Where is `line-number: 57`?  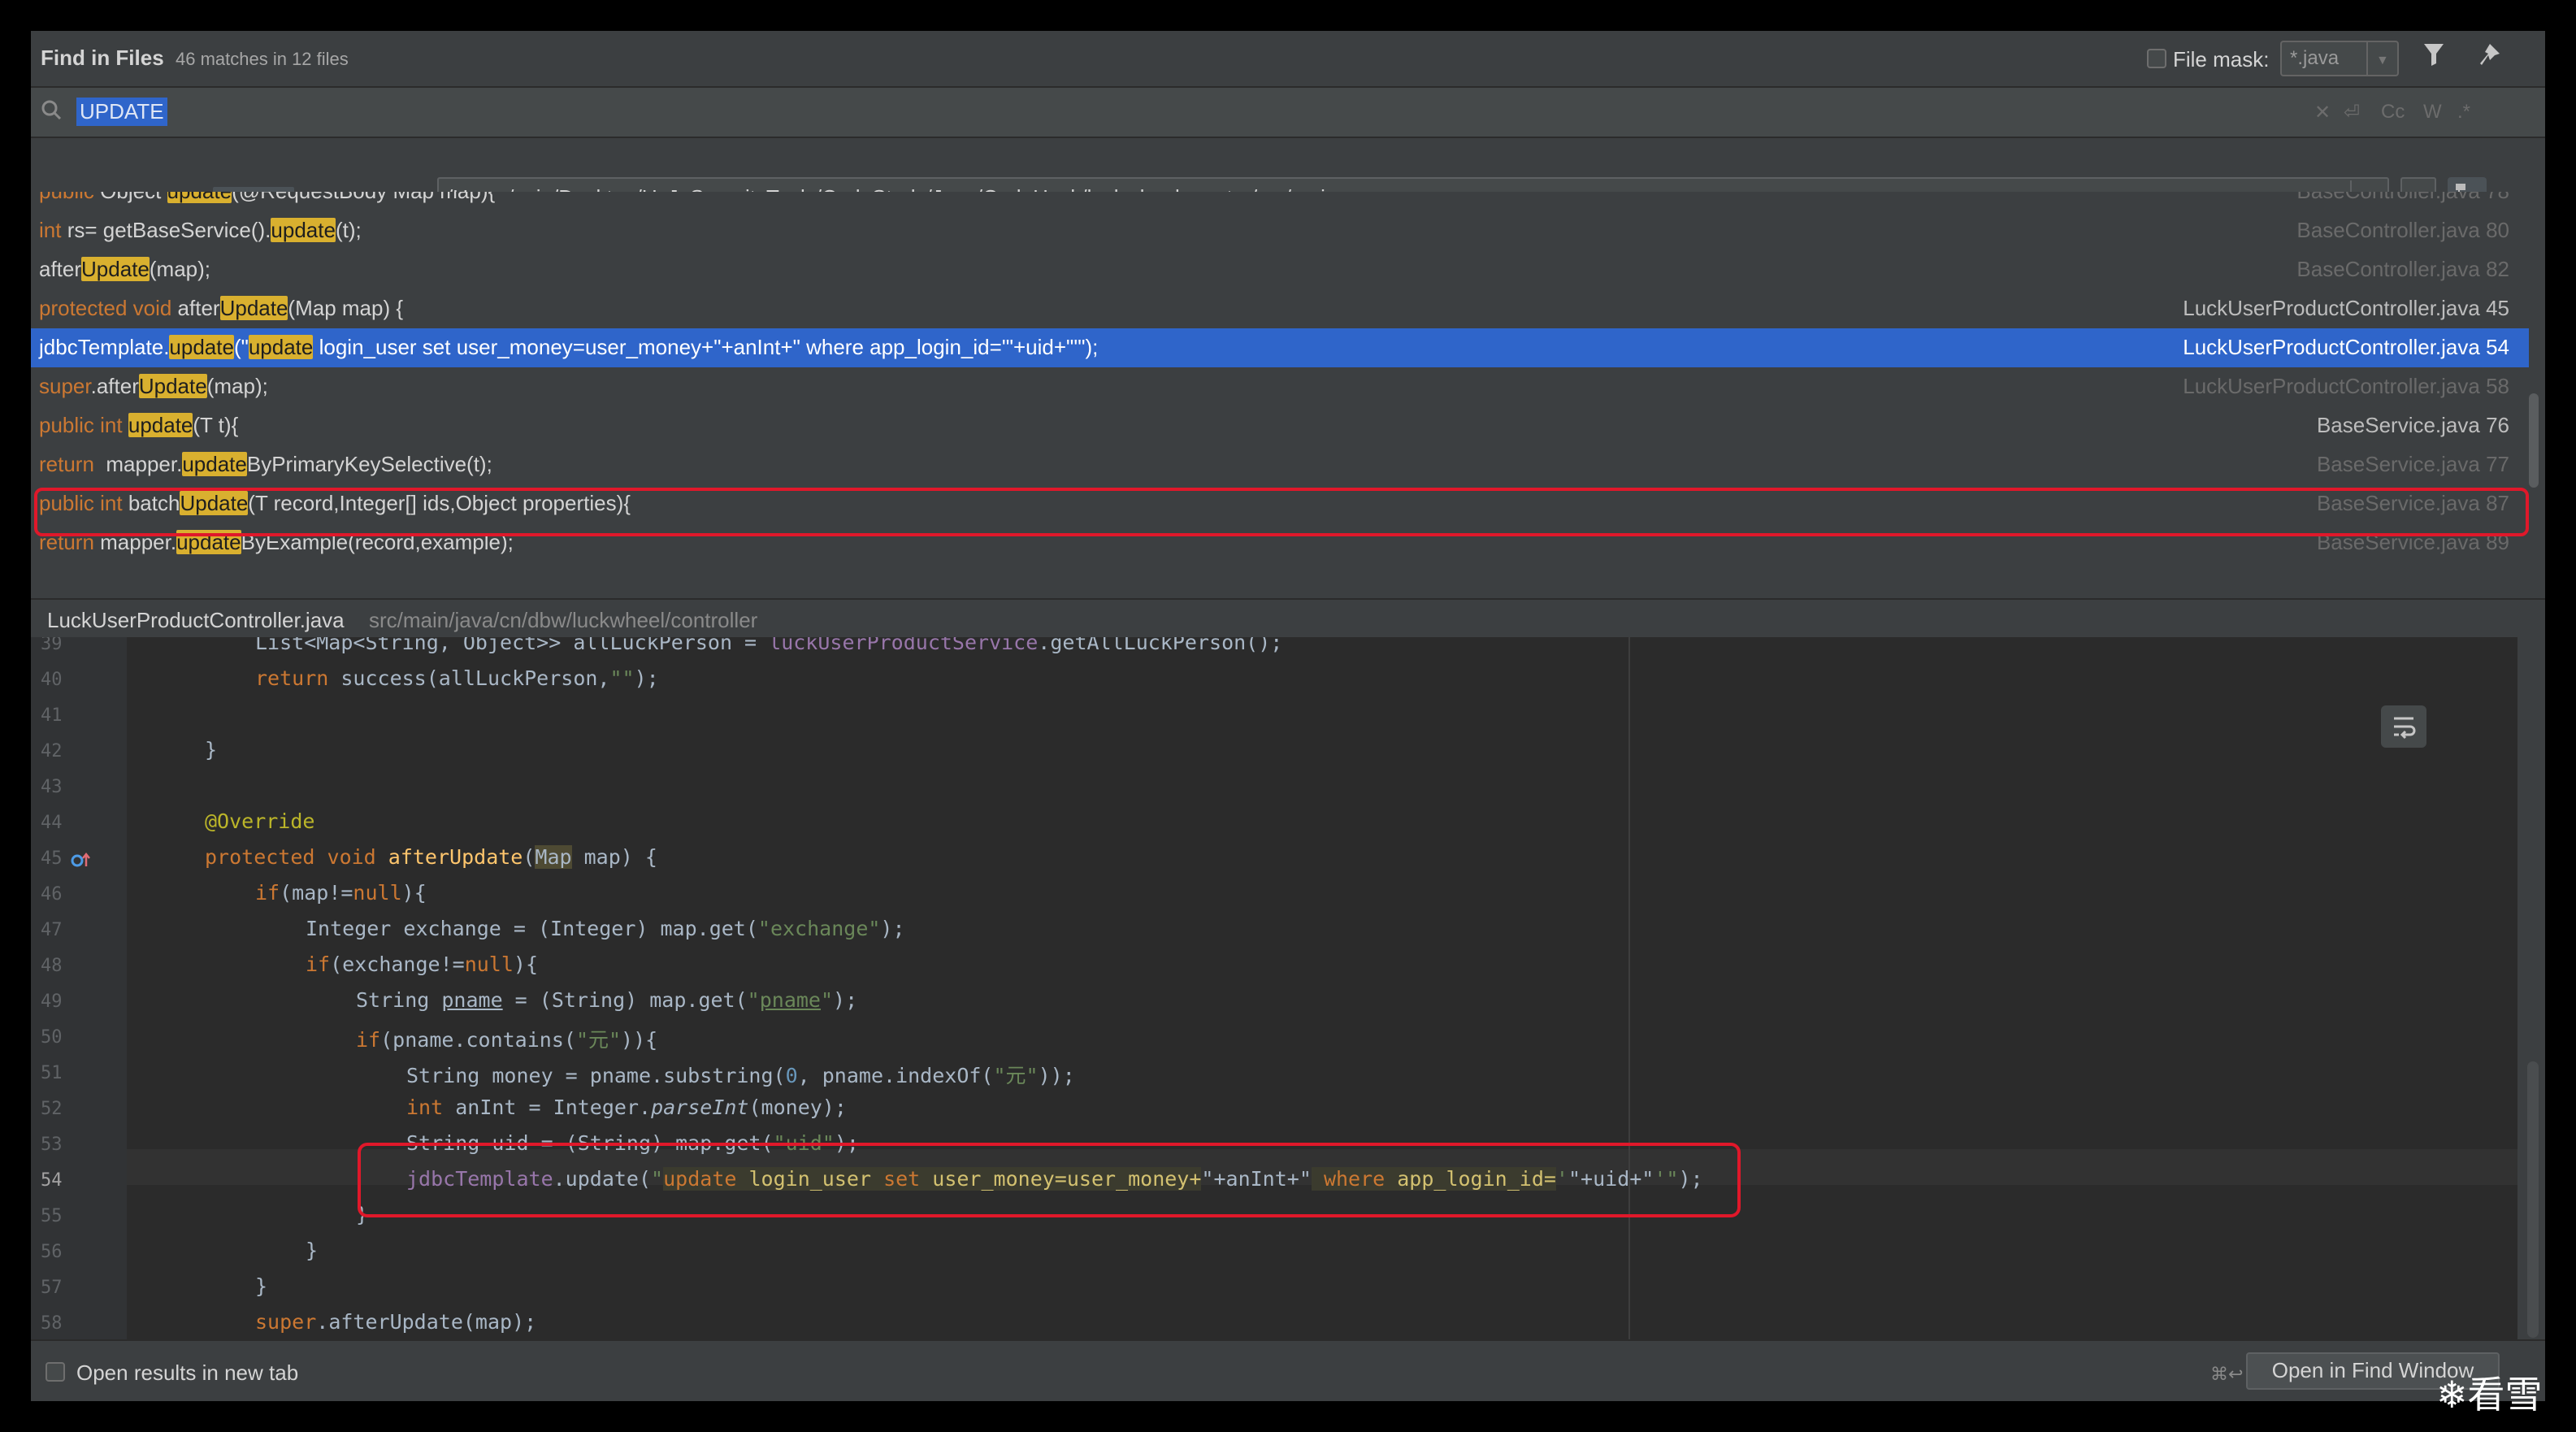 line-number: 57 is located at coordinates (52, 1288).